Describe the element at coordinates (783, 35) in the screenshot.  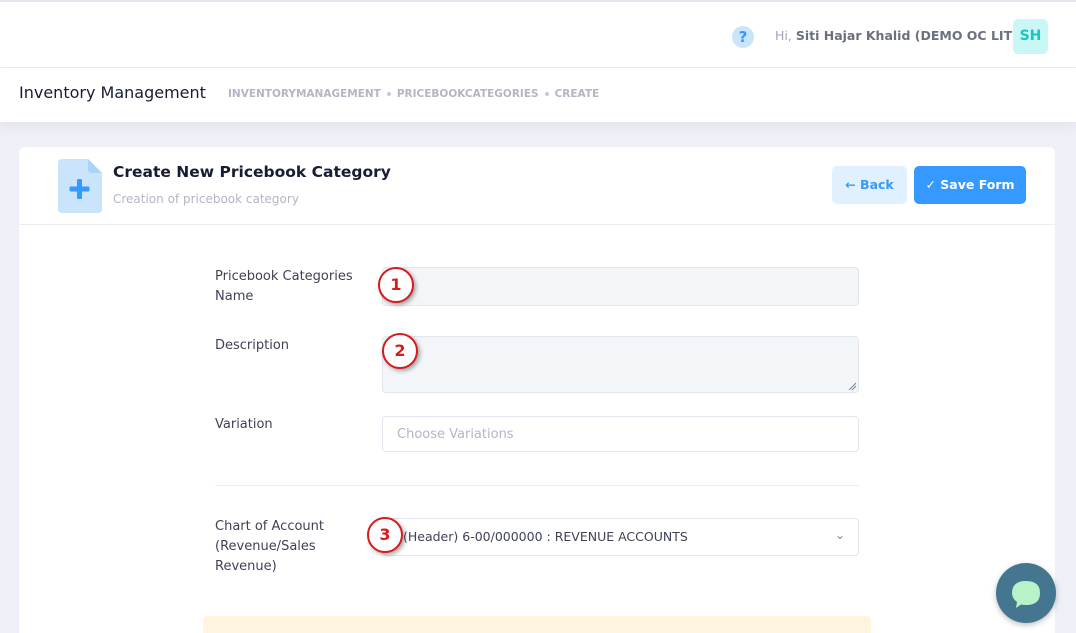
I see `greeting-prefix: Hi,` at that location.